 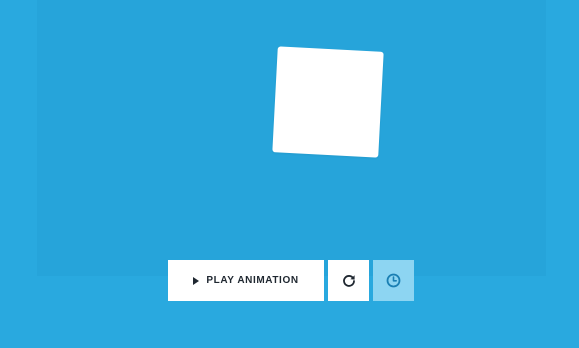 I want to click on play-animation-label: PLAY ANIMATION, so click(x=252, y=280).